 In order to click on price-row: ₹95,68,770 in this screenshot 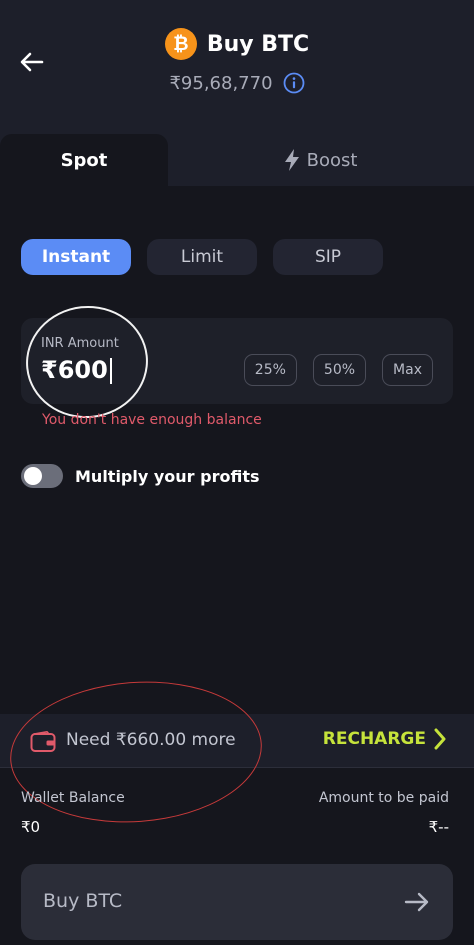, I will do `click(237, 83)`.